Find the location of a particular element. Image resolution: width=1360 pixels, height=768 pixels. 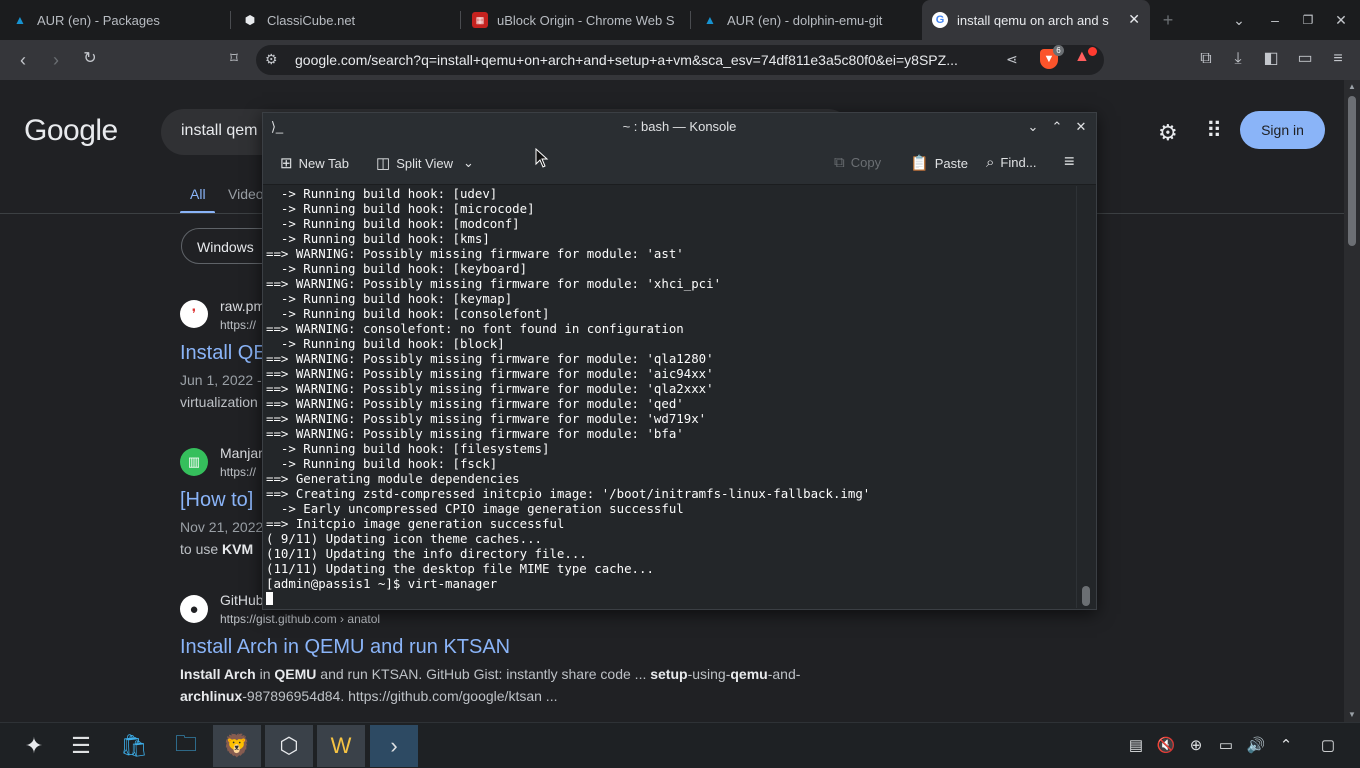

split-view-button: ◫ Split View ⌄ is located at coordinates (425, 163).